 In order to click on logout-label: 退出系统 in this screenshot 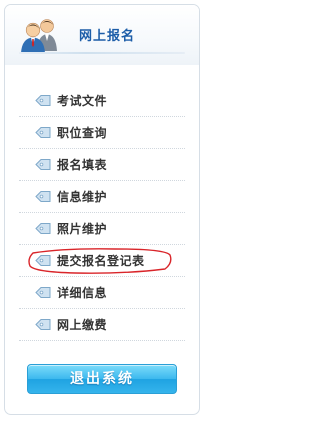, I will do `click(102, 379)`.